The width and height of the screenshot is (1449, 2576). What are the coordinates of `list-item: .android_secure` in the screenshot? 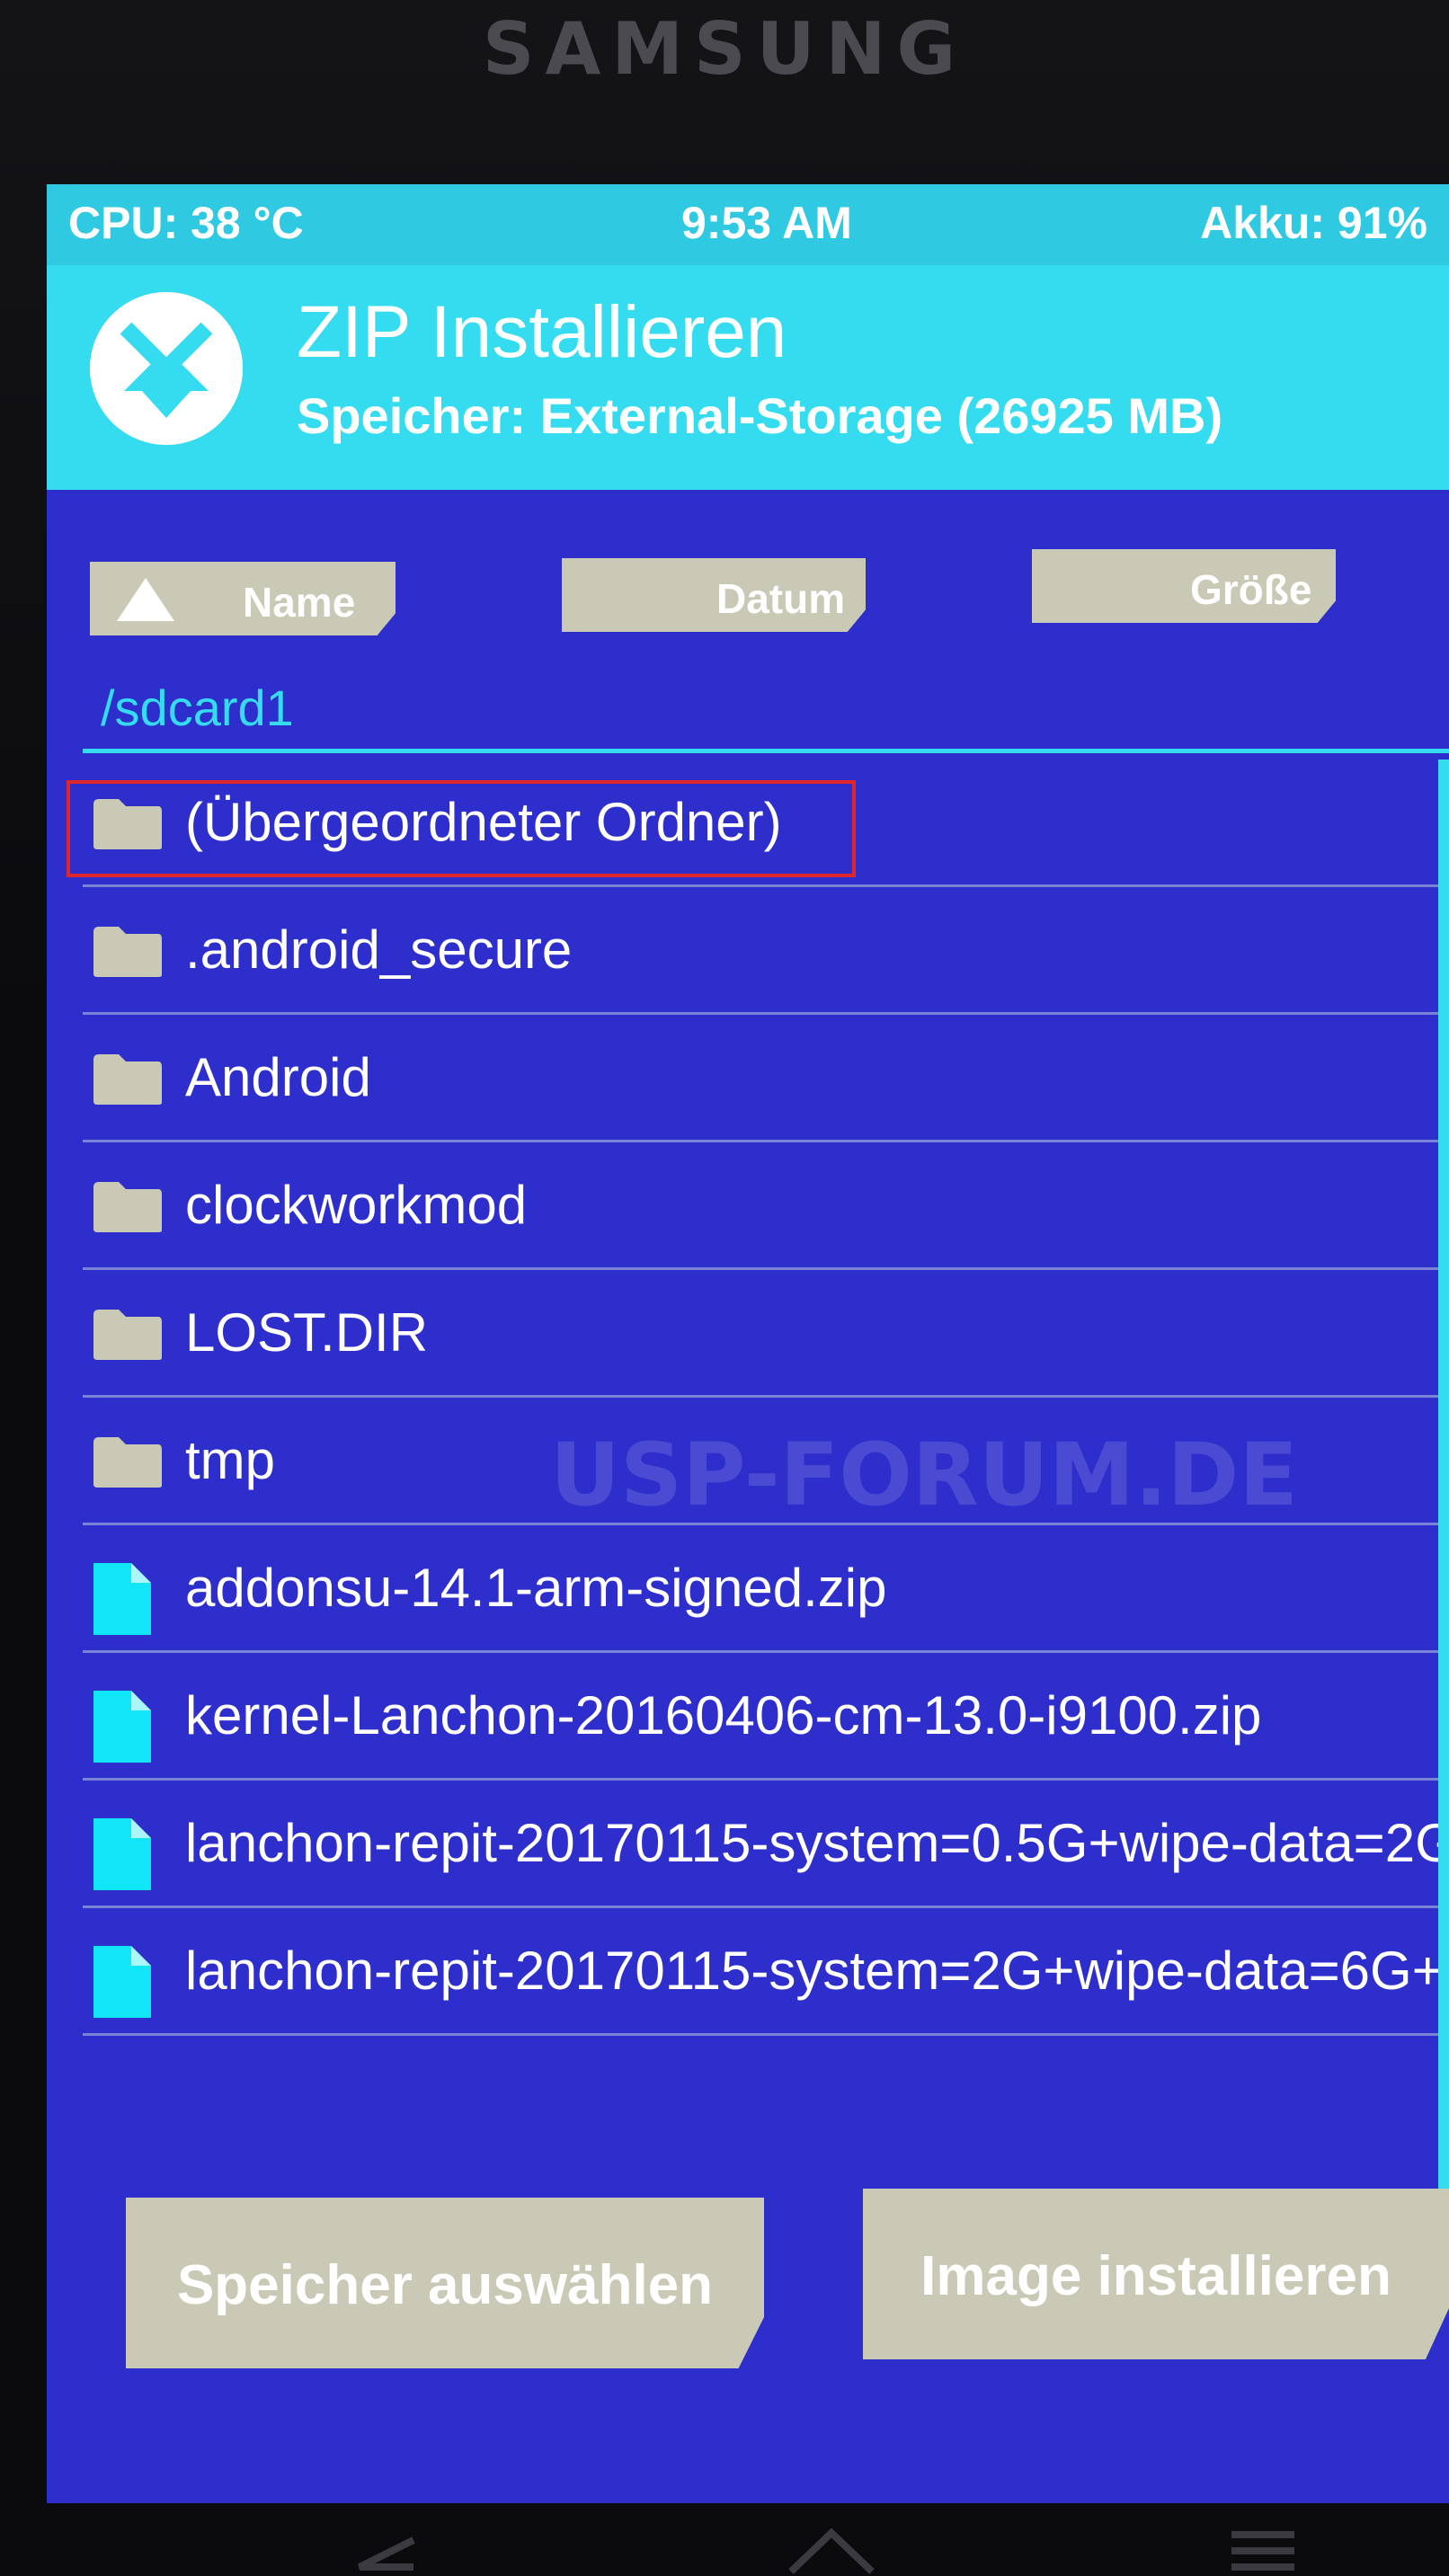 It's located at (766, 951).